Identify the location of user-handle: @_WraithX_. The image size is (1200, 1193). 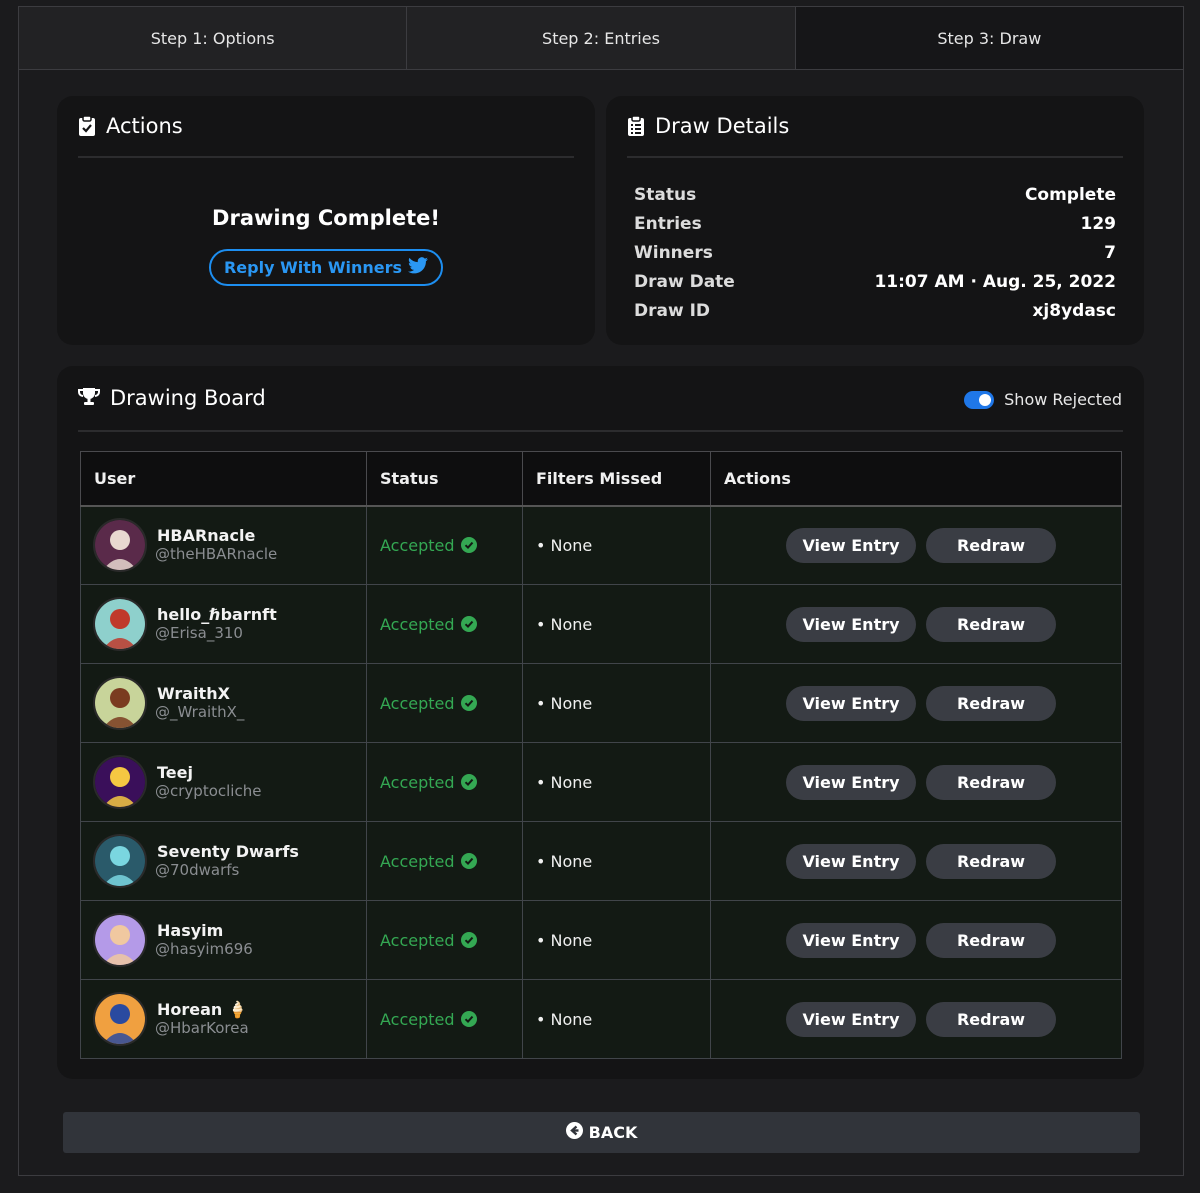
(199, 712).